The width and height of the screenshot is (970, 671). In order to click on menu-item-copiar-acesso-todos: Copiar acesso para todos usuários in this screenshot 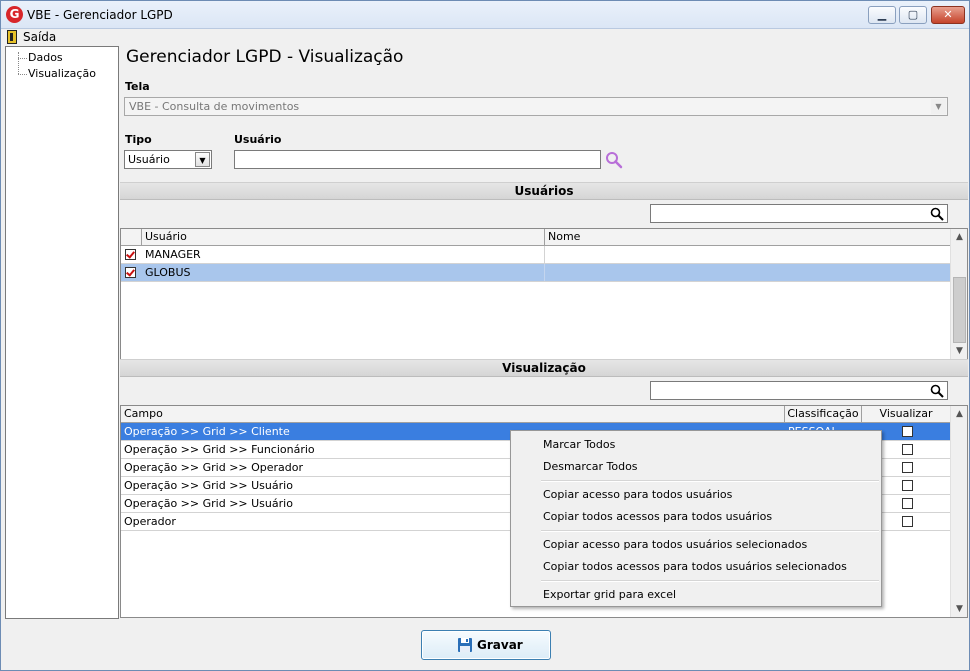, I will do `click(637, 494)`.